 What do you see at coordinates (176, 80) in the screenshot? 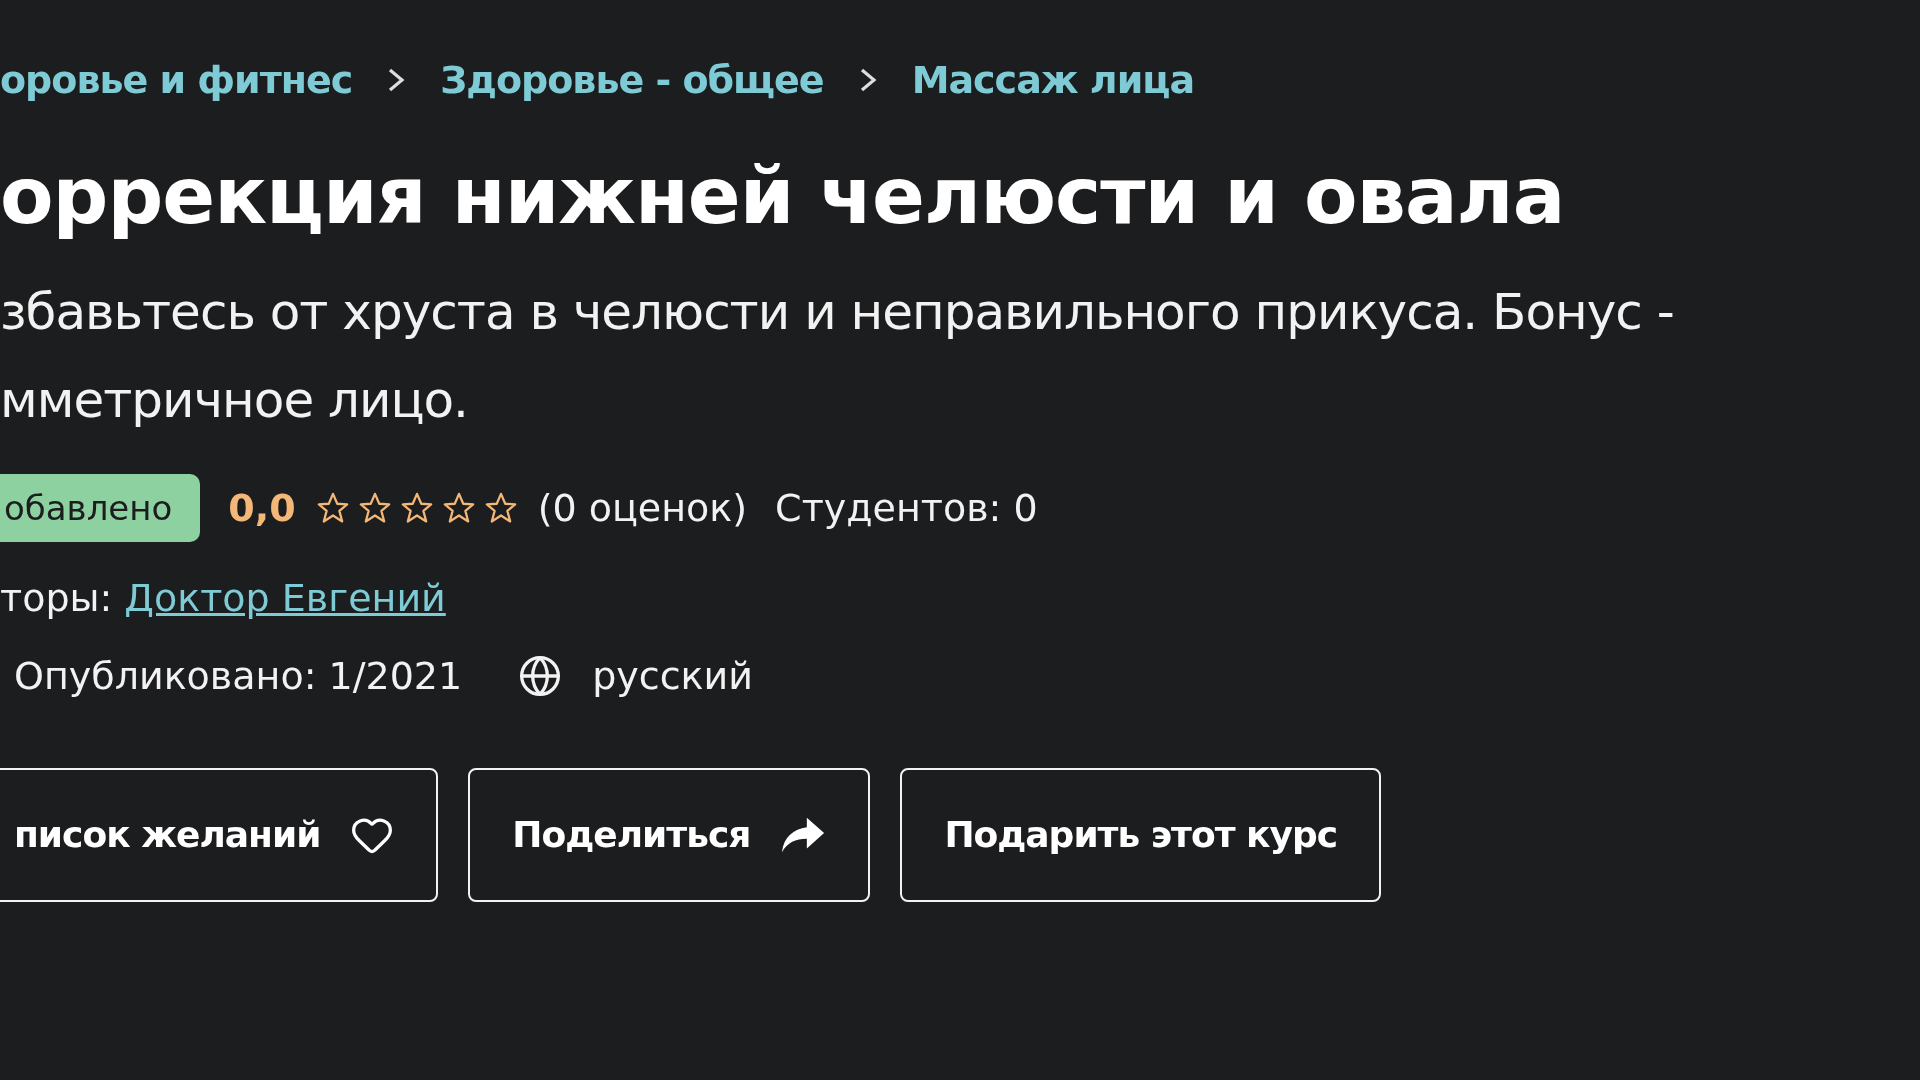
I see `breadcrumb-link: оровье и фитнес` at bounding box center [176, 80].